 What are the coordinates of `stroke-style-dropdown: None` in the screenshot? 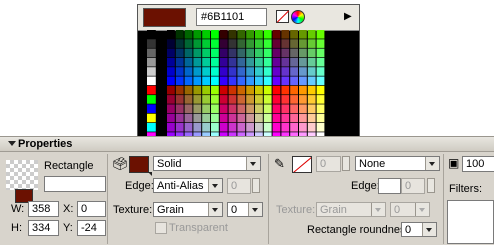 It's located at (397, 163).